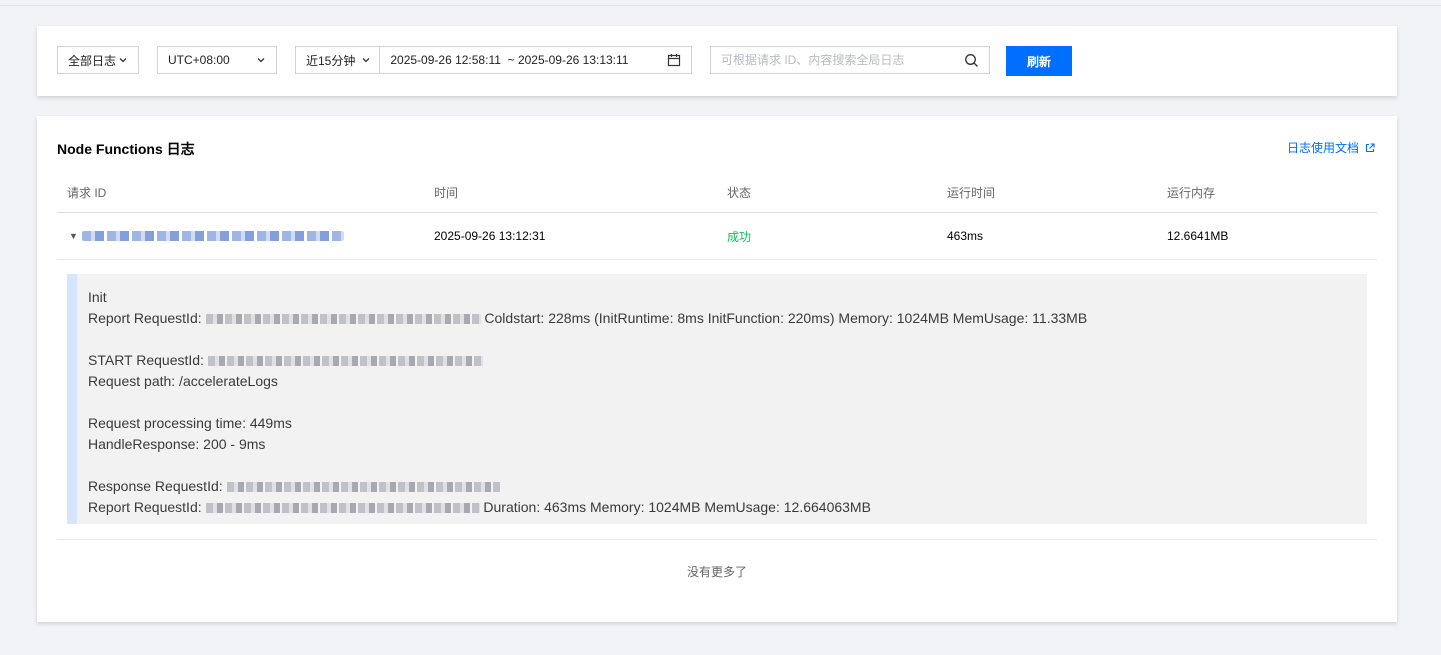 The image size is (1441, 655). I want to click on external-link-icon, so click(1370, 147).